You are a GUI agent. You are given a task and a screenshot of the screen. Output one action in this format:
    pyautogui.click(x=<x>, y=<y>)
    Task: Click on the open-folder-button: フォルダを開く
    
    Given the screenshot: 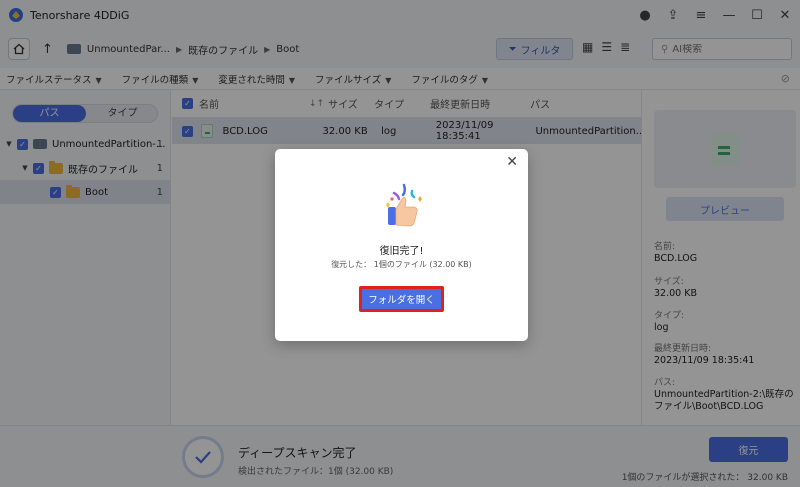 What is the action you would take?
    pyautogui.click(x=401, y=299)
    